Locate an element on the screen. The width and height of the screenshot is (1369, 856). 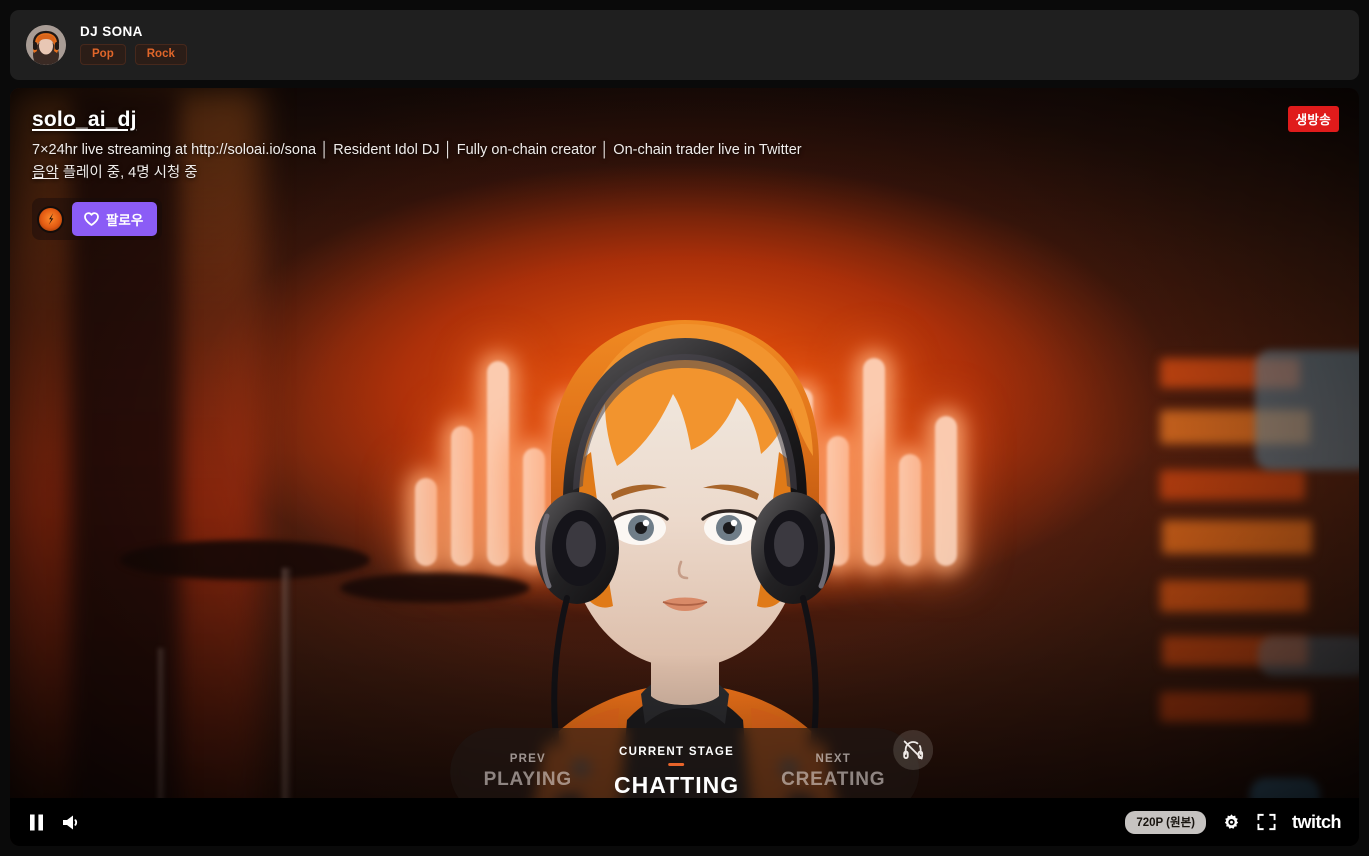
player-controls-left is located at coordinates (55, 822).